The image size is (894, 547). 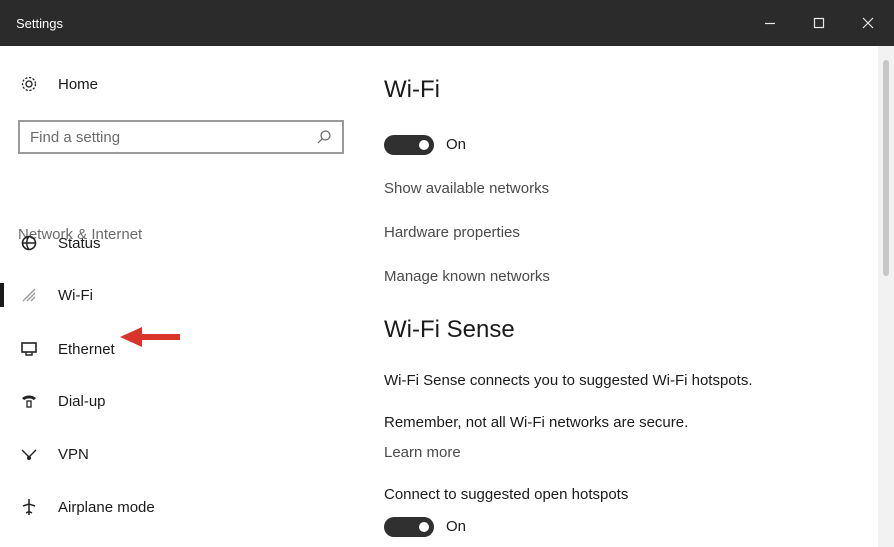 What do you see at coordinates (150, 337) in the screenshot?
I see `annotation-arrow-icon` at bounding box center [150, 337].